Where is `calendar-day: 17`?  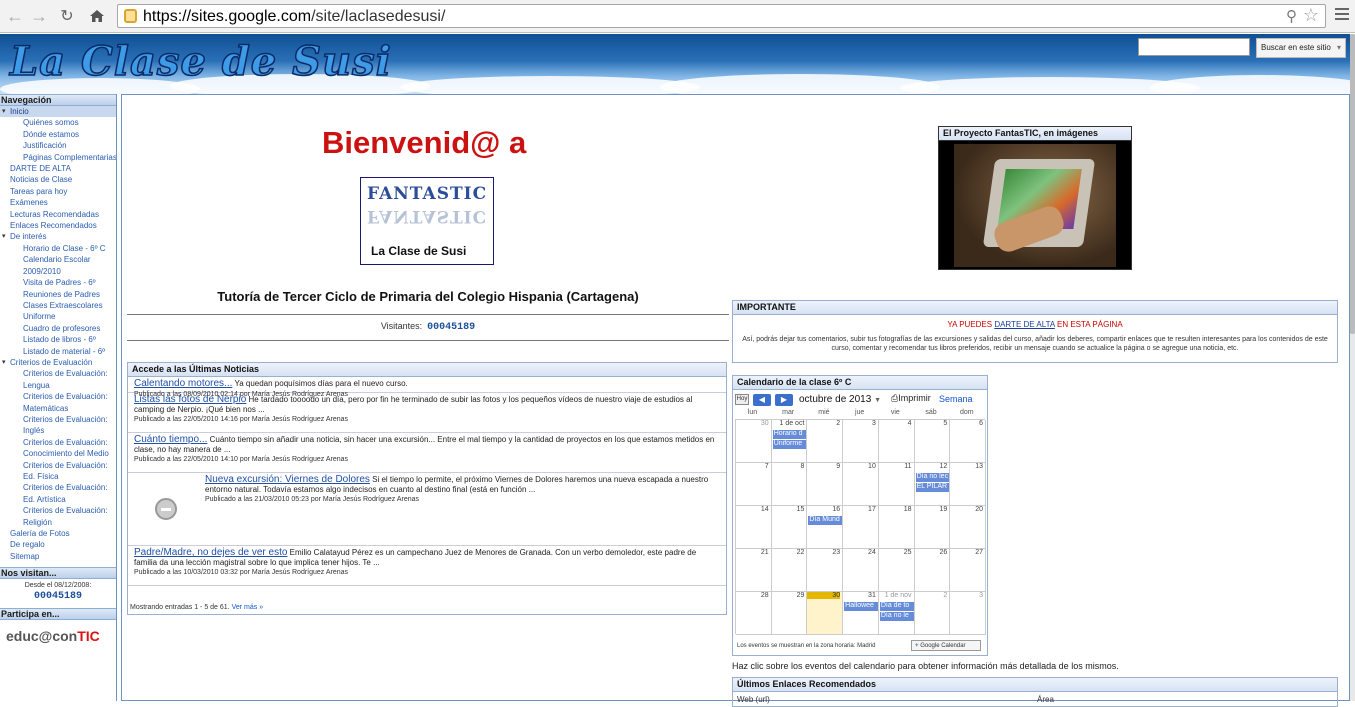
calendar-day: 17 is located at coordinates (861, 527).